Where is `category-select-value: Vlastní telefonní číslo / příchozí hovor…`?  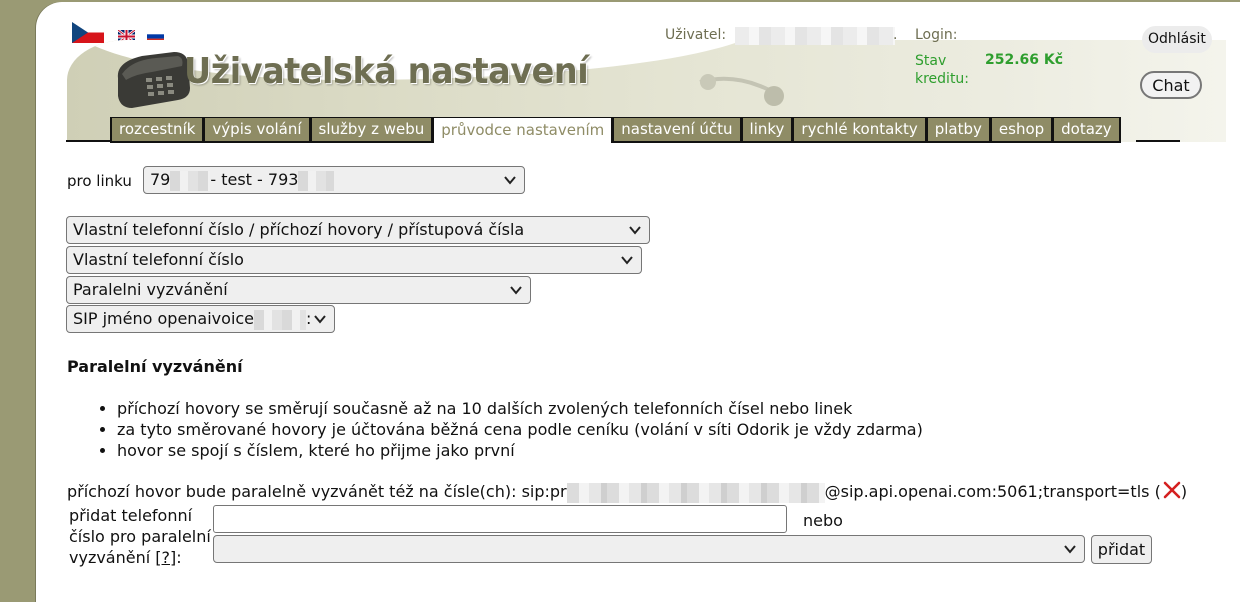
category-select-value: Vlastní telefonní číslo / příchozí hovor… is located at coordinates (299, 229).